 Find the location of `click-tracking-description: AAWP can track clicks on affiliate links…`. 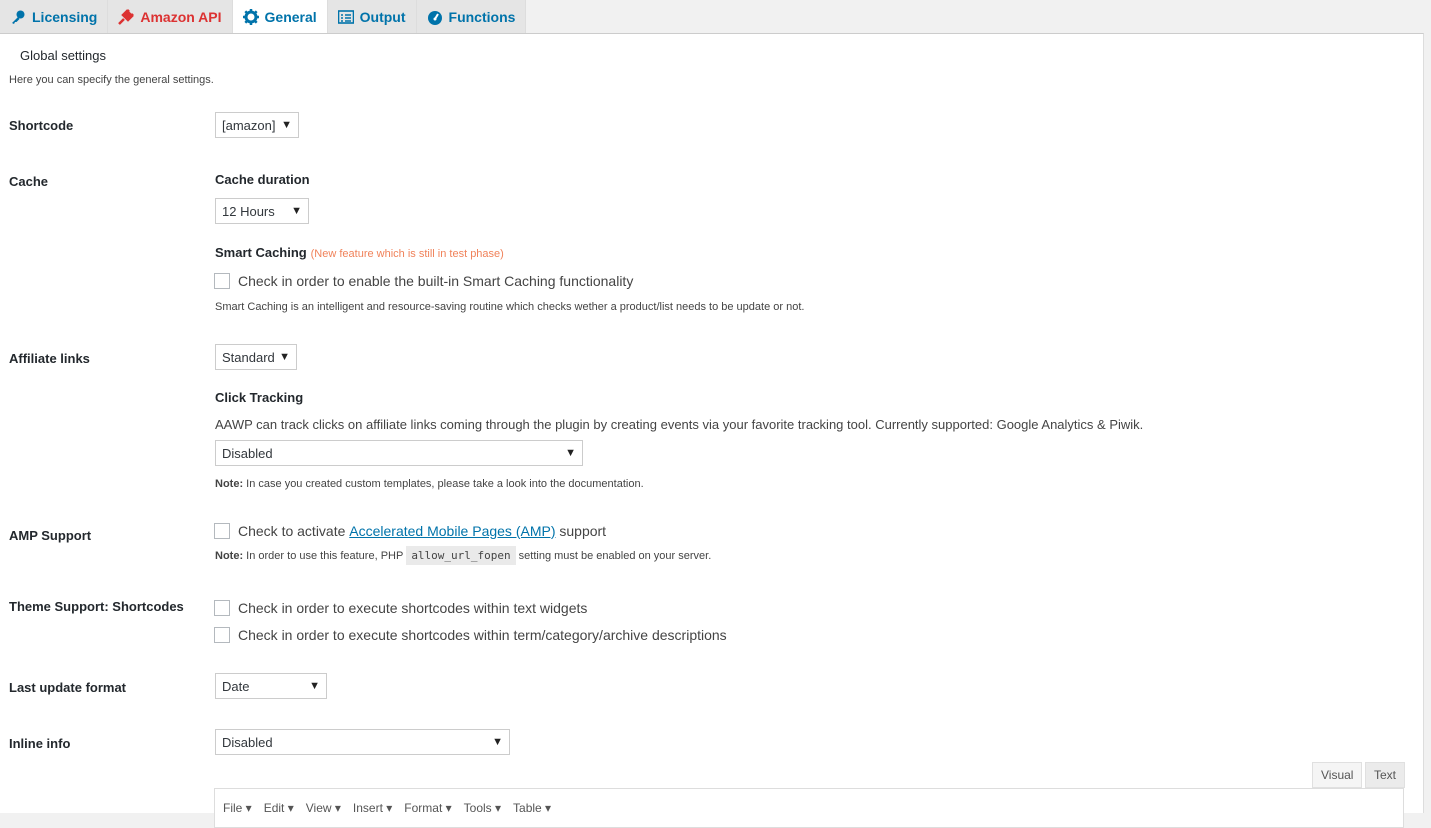

click-tracking-description: AAWP can track clicks on affiliate links… is located at coordinates (679, 424).